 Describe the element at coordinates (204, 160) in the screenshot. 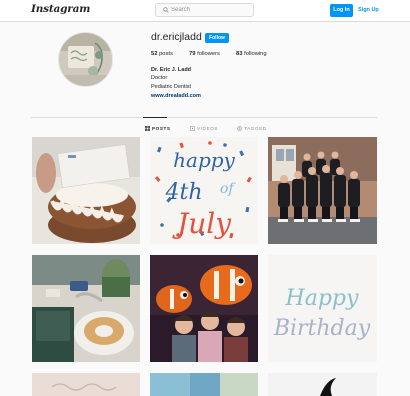

I see `july-text-happy: happy` at that location.